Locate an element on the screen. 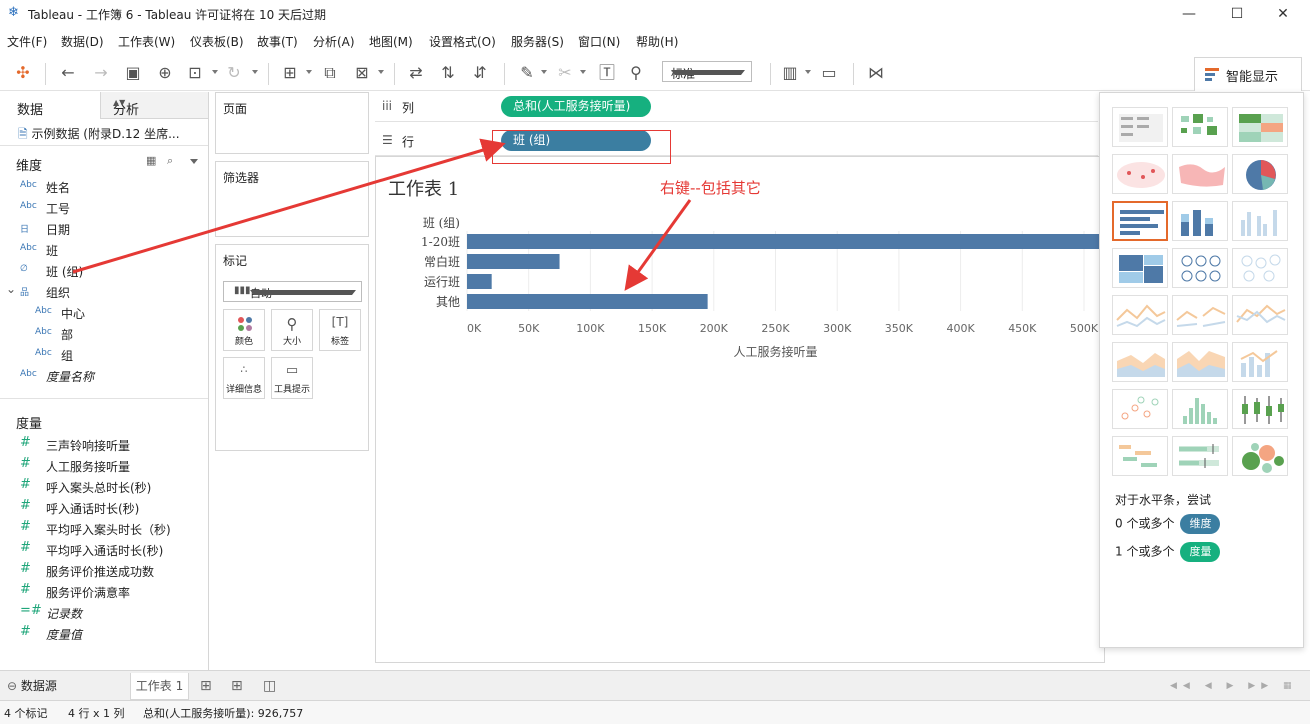  undo-icon: ← is located at coordinates (68, 73).